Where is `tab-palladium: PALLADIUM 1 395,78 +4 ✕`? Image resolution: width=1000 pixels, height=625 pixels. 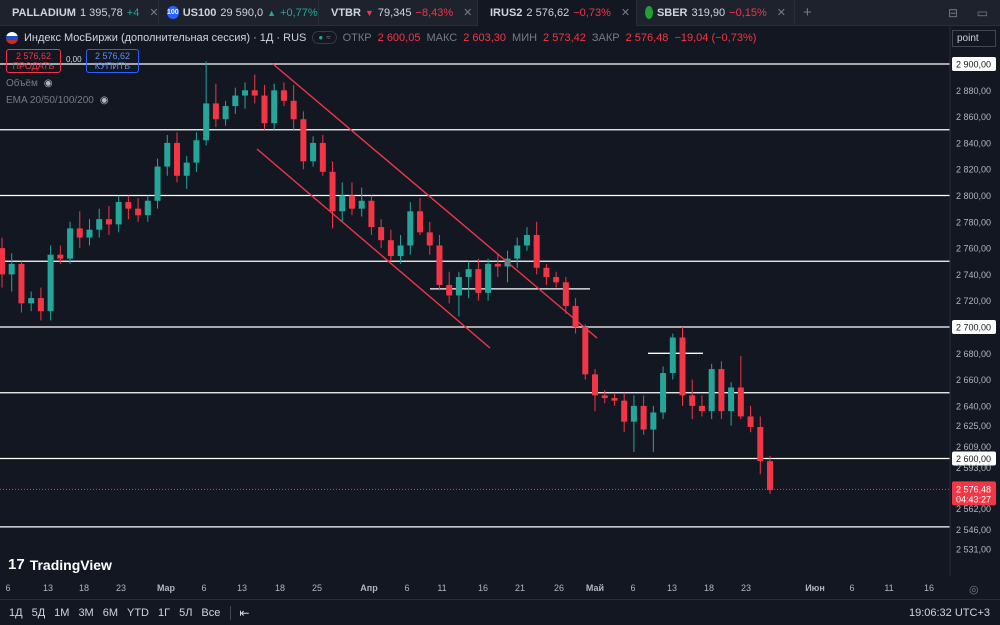 tab-palladium: PALLADIUM 1 395,78 +4 ✕ is located at coordinates (79, 13).